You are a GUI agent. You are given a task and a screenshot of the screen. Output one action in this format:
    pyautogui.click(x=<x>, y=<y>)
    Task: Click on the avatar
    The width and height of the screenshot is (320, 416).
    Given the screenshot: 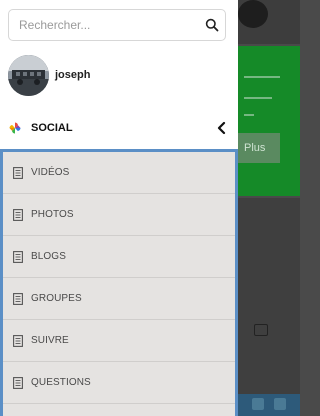 What is the action you would take?
    pyautogui.click(x=28, y=75)
    